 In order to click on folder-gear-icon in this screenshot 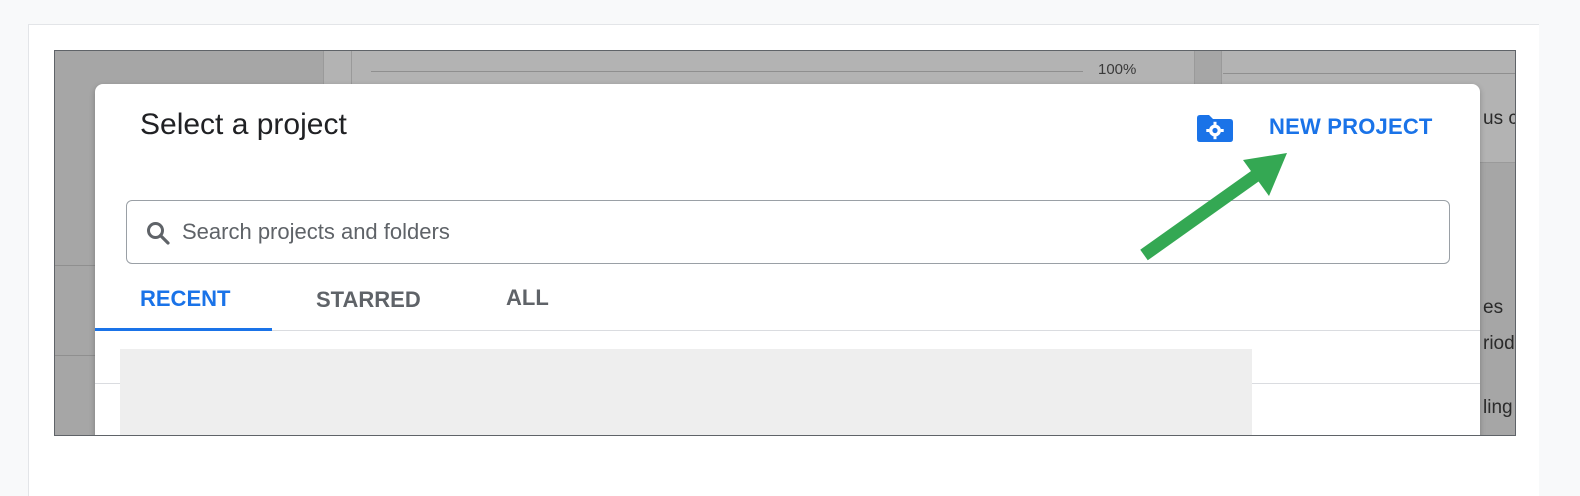, I will do `click(1215, 128)`.